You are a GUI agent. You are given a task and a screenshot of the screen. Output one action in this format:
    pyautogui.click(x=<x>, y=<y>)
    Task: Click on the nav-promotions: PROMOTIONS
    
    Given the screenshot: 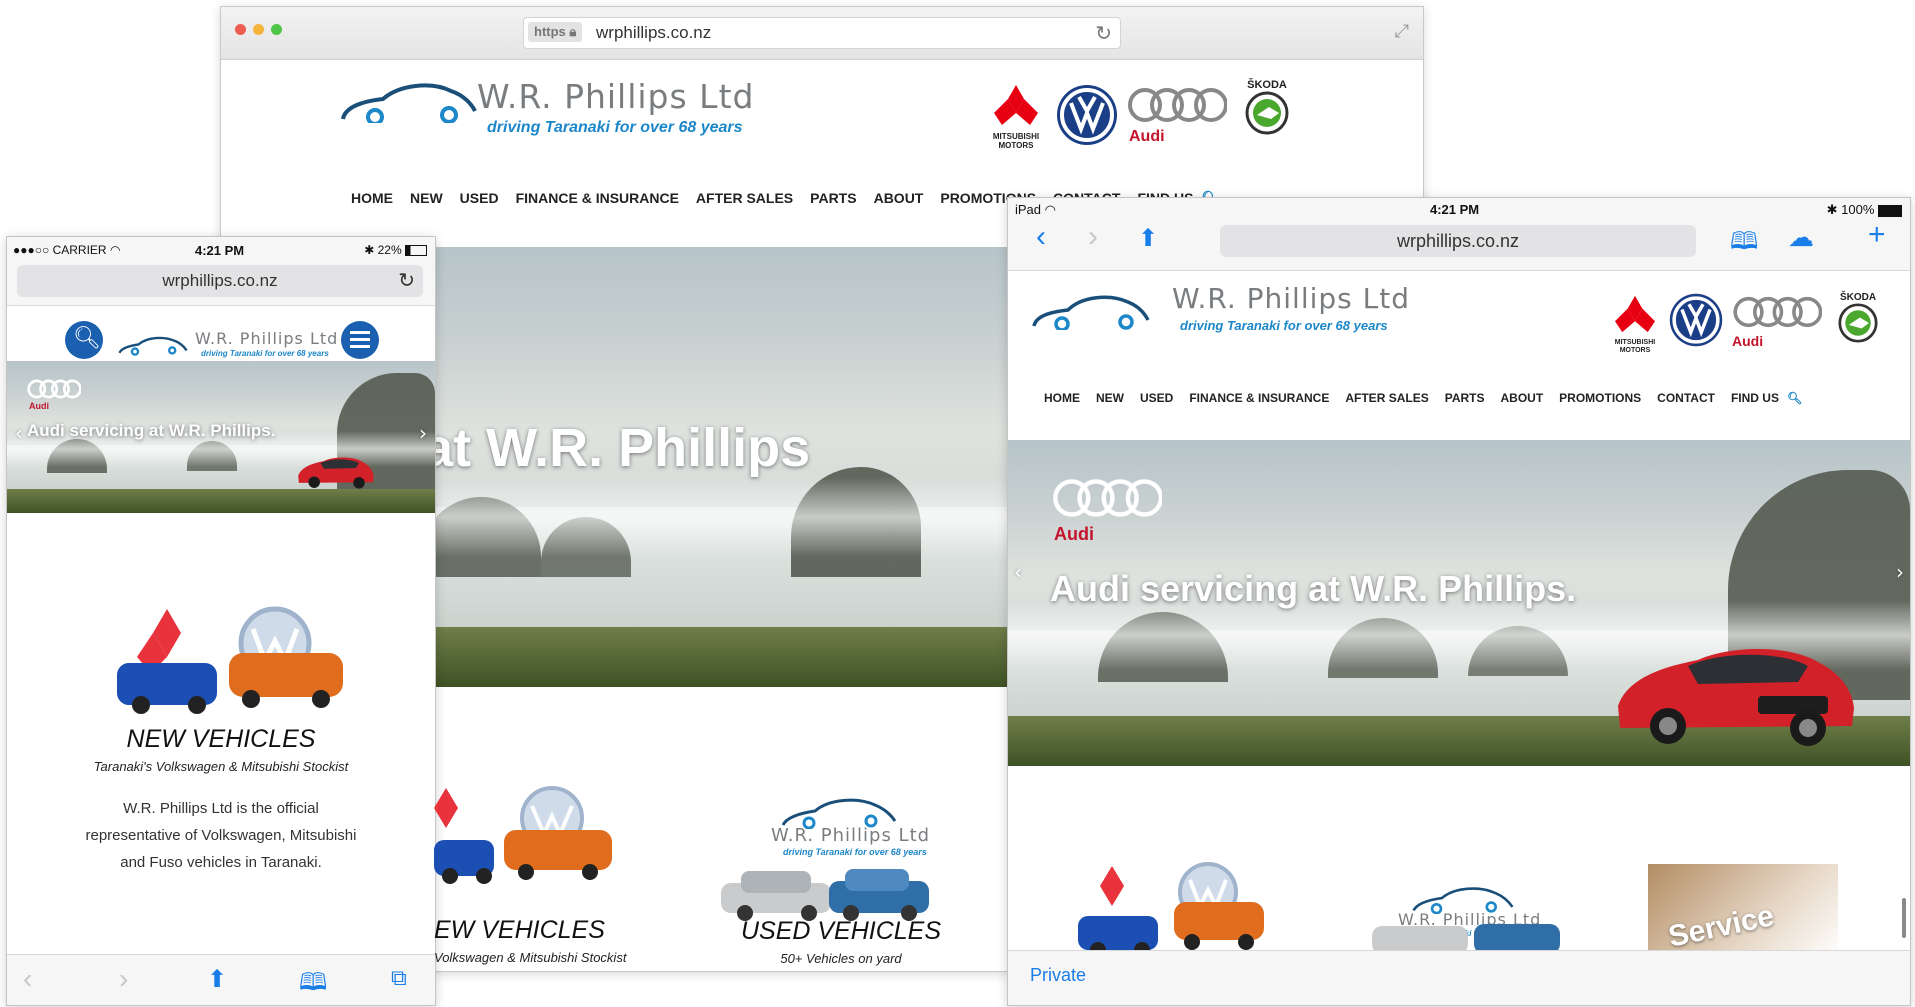 What is the action you would take?
    pyautogui.click(x=1600, y=398)
    